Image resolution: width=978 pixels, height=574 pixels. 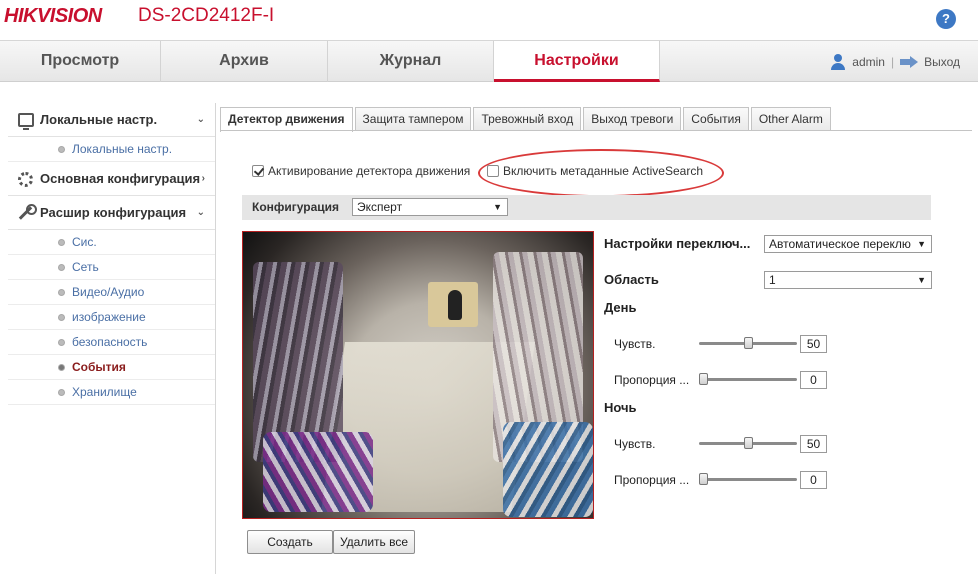 I want to click on config-label: Конфигурация, so click(x=296, y=207).